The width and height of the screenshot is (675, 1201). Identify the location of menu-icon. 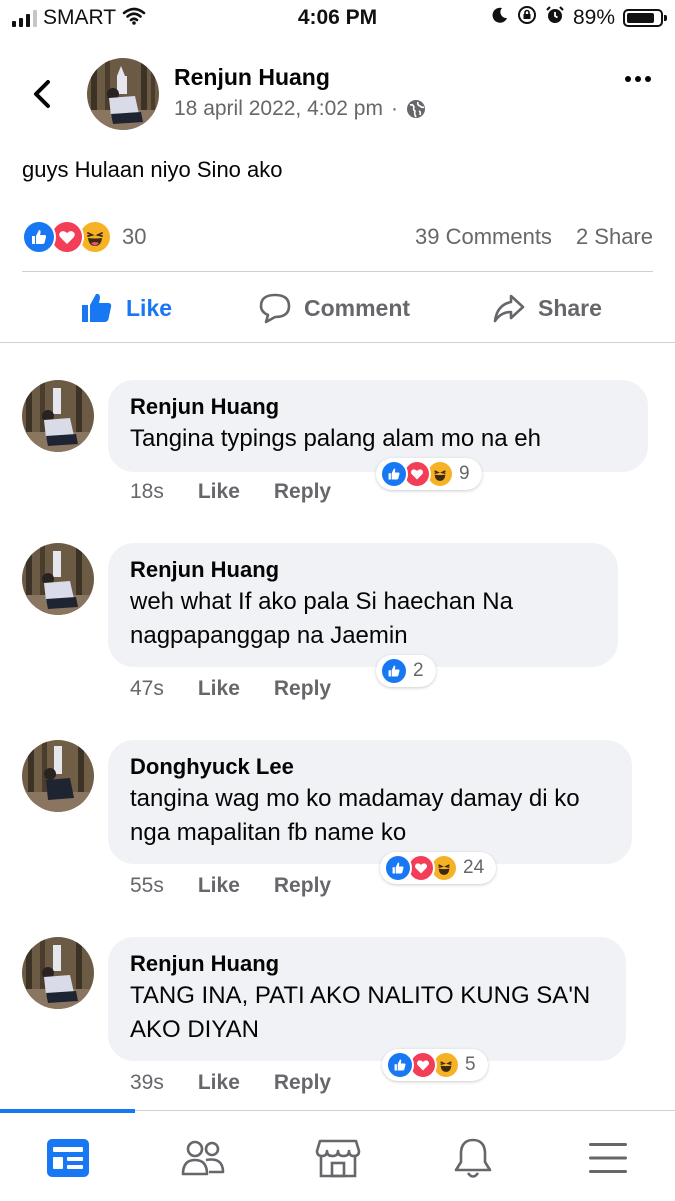
(608, 1158).